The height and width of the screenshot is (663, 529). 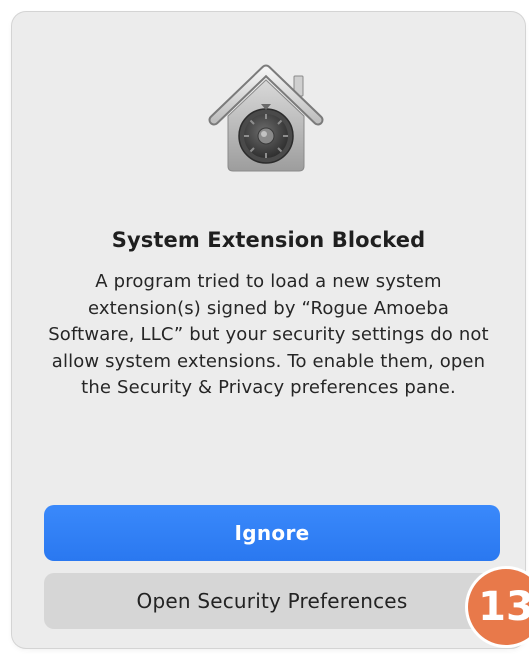 What do you see at coordinates (272, 533) in the screenshot?
I see `ignore-button: Ignore` at bounding box center [272, 533].